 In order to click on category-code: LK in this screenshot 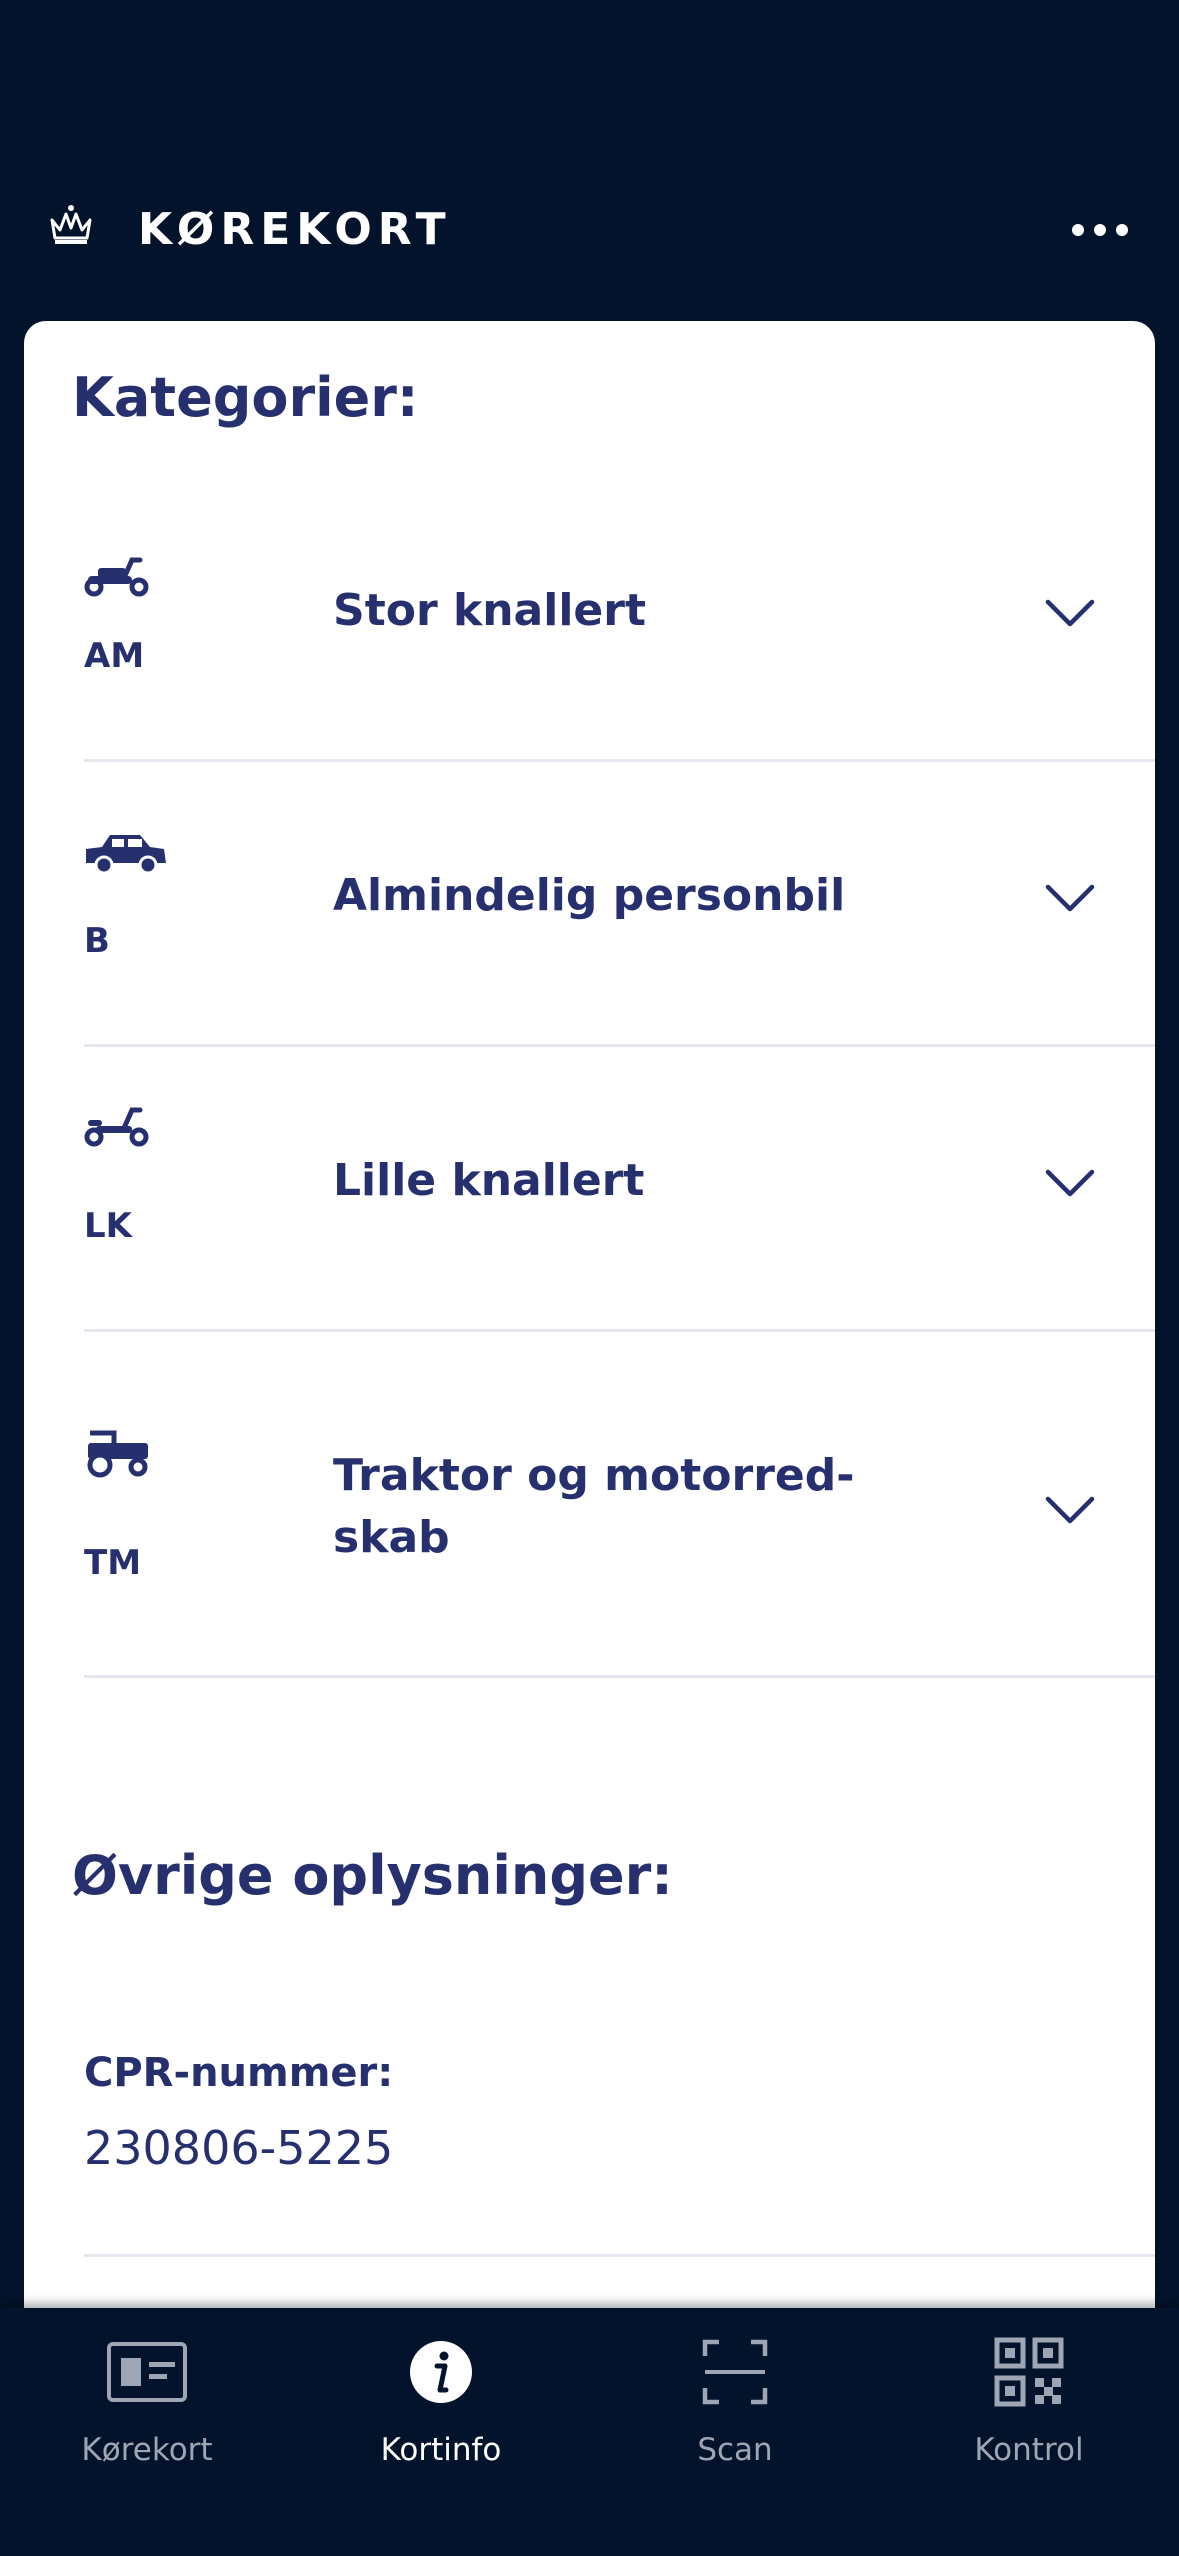, I will do `click(108, 1226)`.